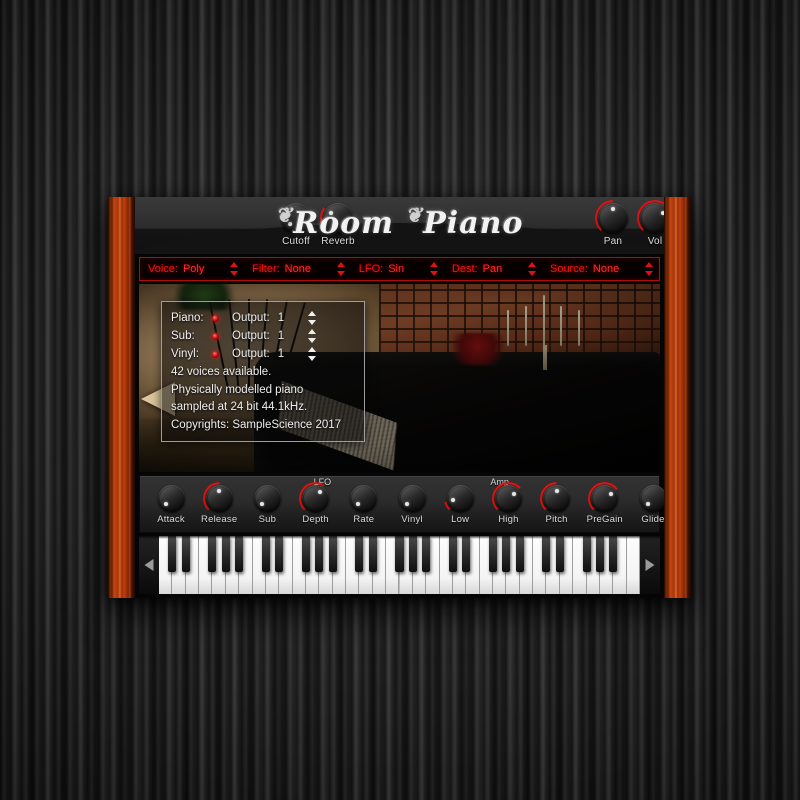 The width and height of the screenshot is (800, 800). I want to click on piano-enable-led, so click(215, 318).